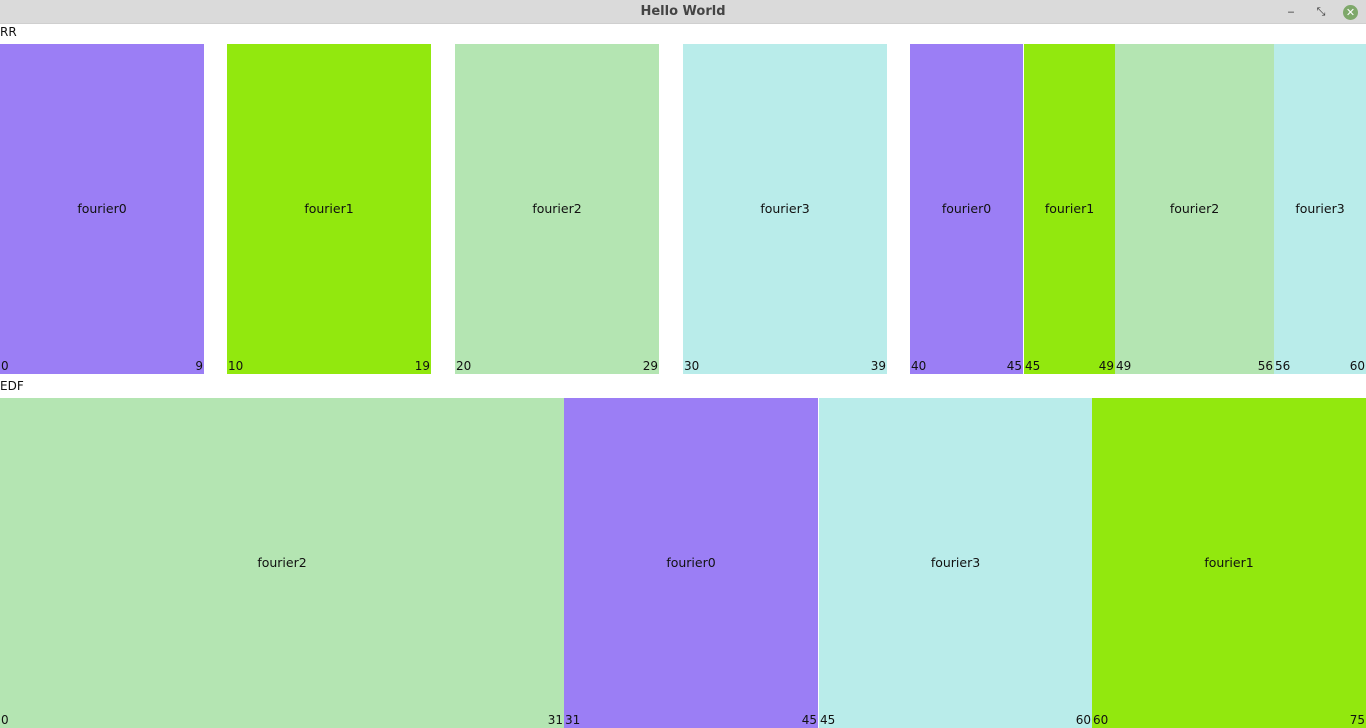 Image resolution: width=1366 pixels, height=728 pixels. I want to click on end-time-label: 49, so click(1106, 366).